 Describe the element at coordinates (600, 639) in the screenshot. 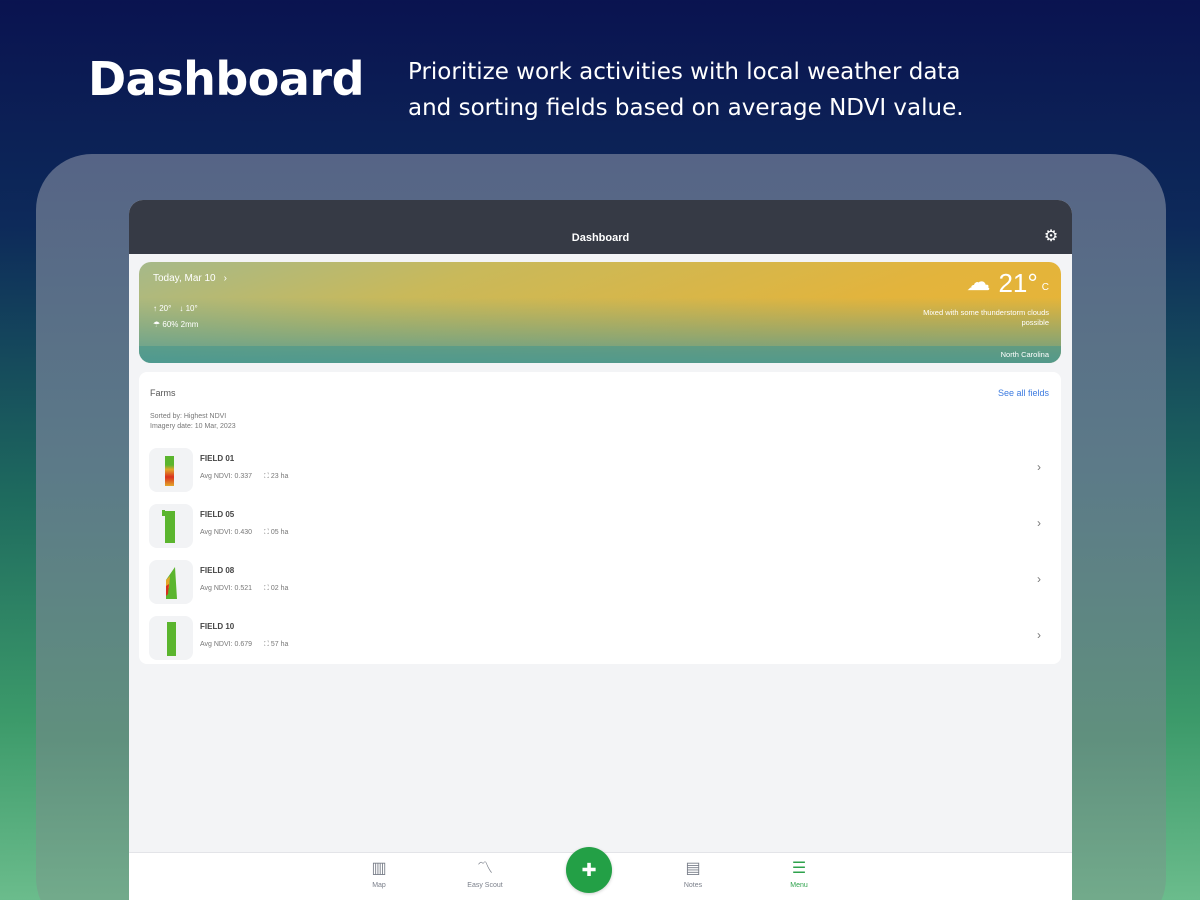

I see `field-row: FIELD 10 Avg NDVI: 0.679 ⛶ 57 ha ›` at that location.